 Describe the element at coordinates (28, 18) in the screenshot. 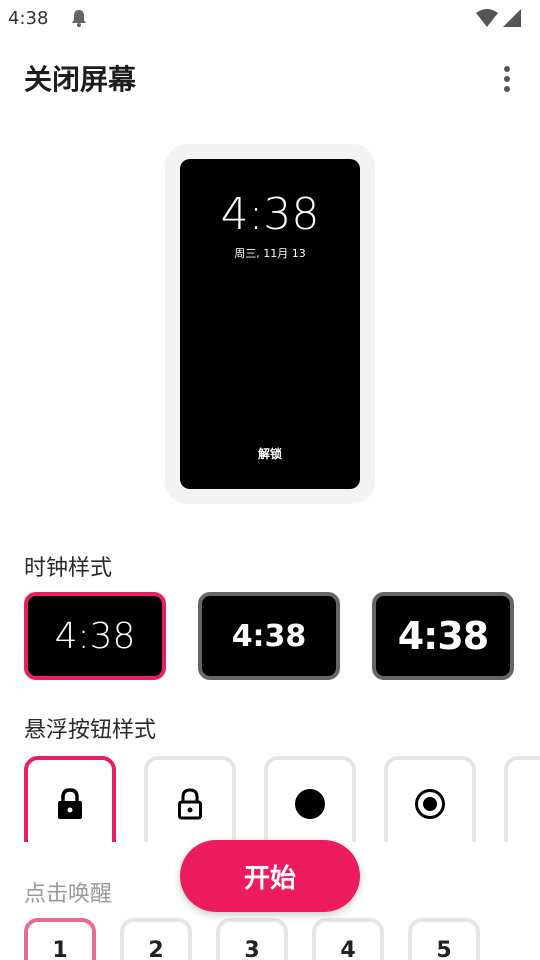

I see `status-time: 4:38` at that location.